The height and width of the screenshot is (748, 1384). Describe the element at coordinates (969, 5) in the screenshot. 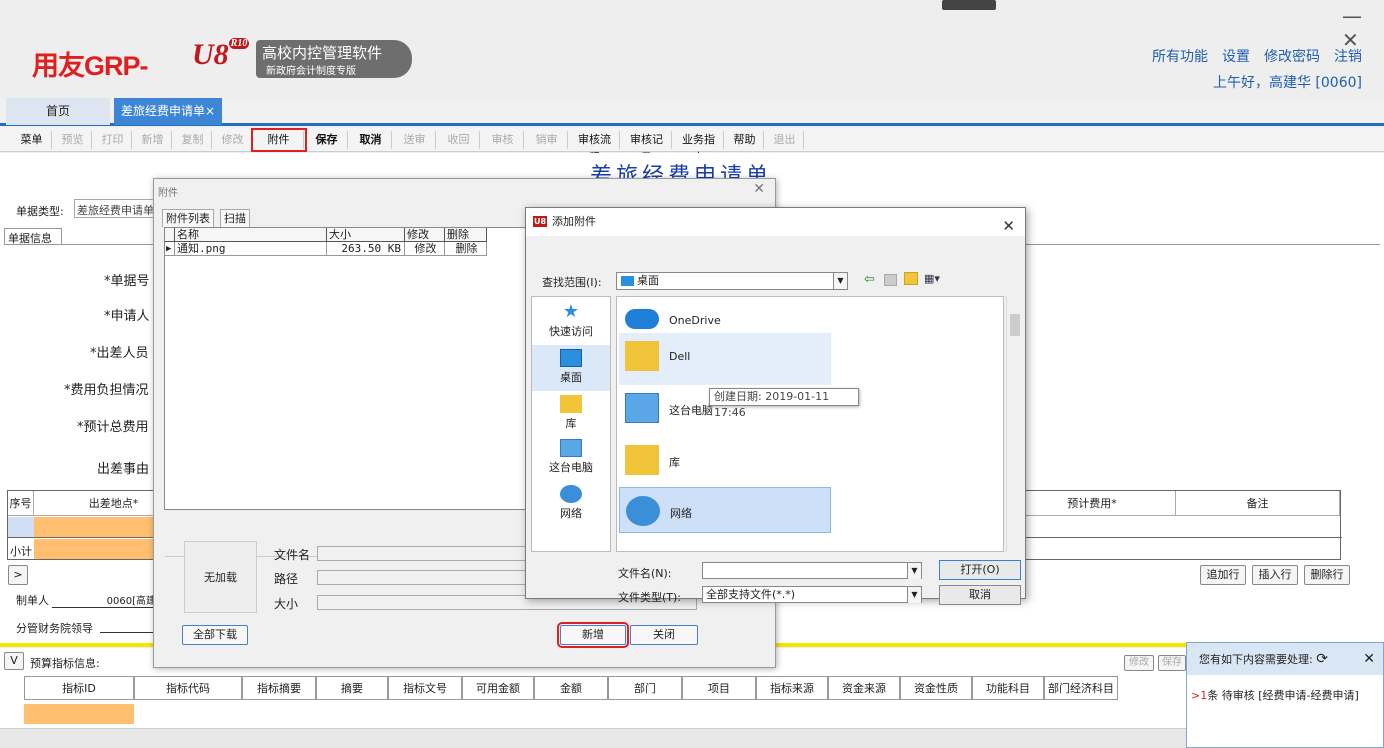

I see `tray-indicator` at that location.